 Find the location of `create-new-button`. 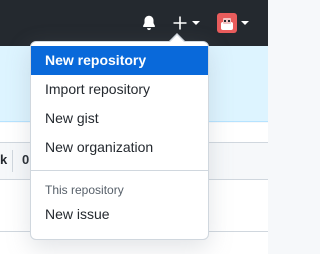

create-new-button is located at coordinates (186, 23).